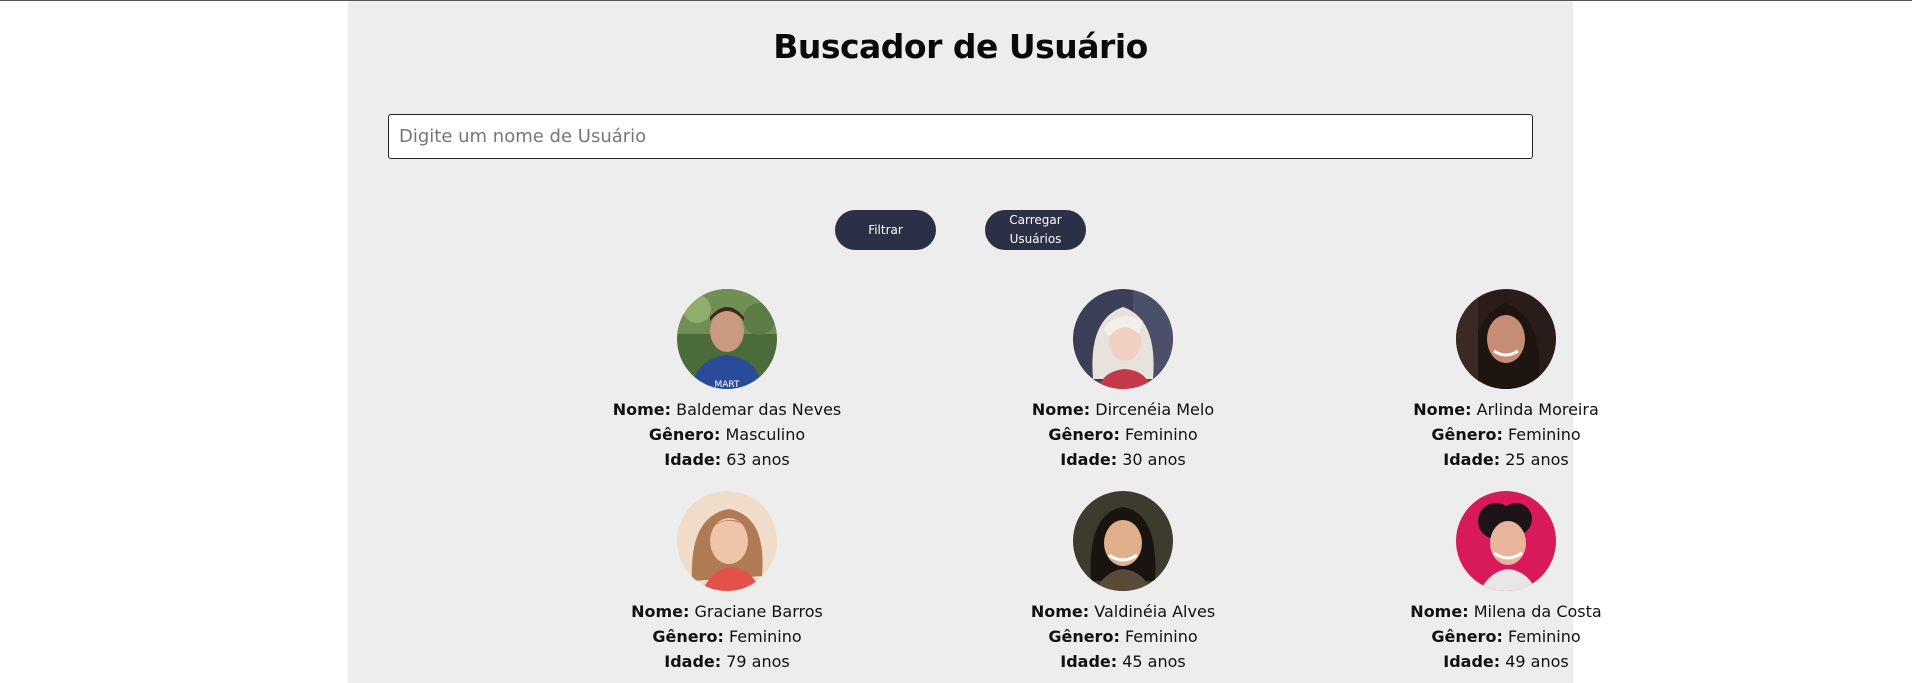 This screenshot has height=683, width=1912. What do you see at coordinates (960, 46) in the screenshot?
I see `page-title: Buscador de Usuário` at bounding box center [960, 46].